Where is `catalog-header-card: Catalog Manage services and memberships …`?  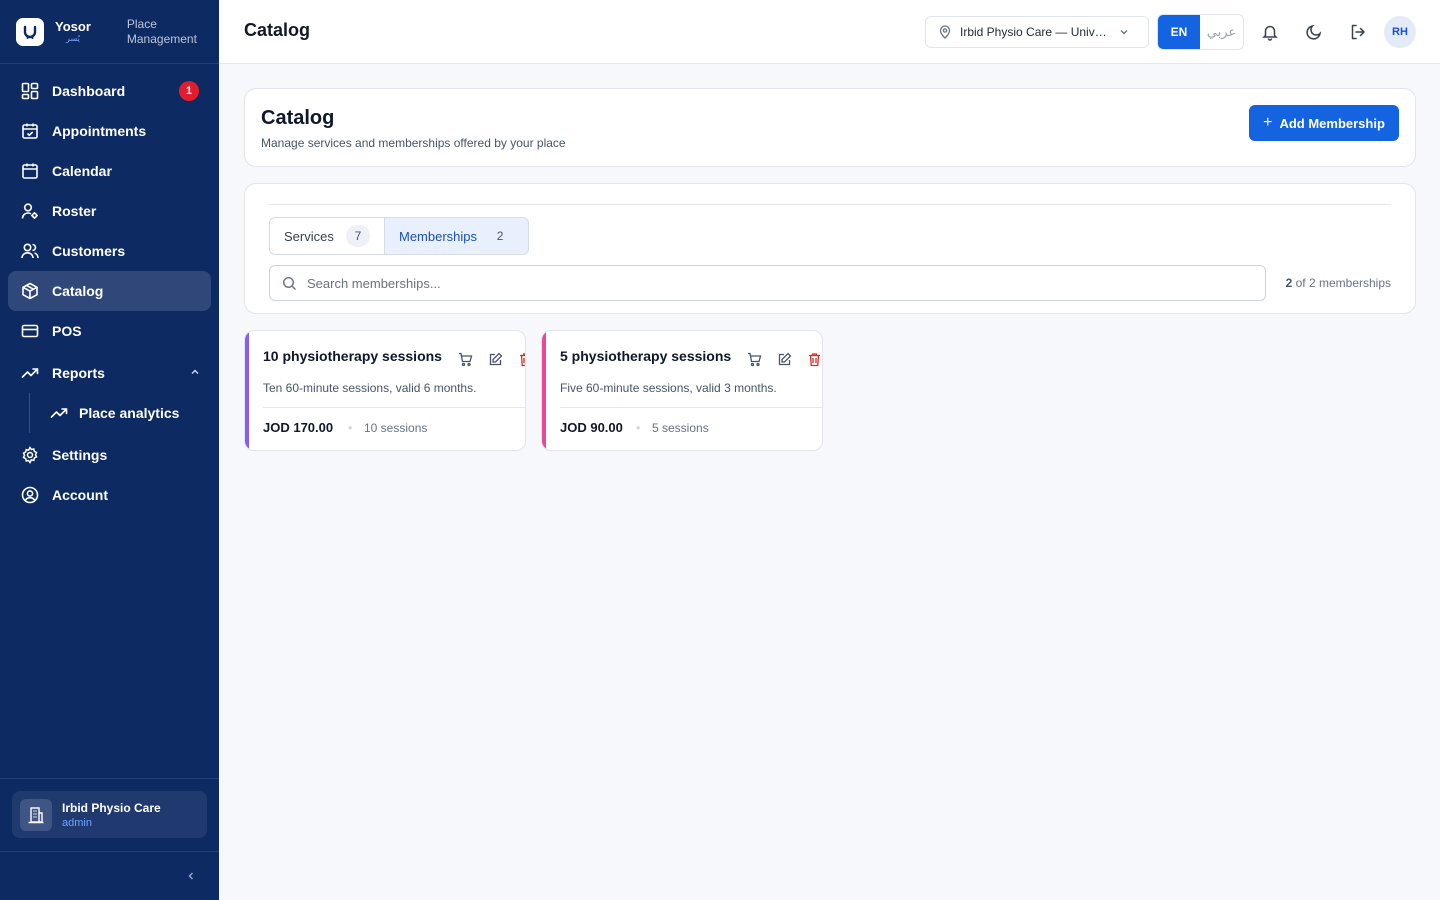
catalog-header-card: Catalog Manage services and memberships … is located at coordinates (830, 127).